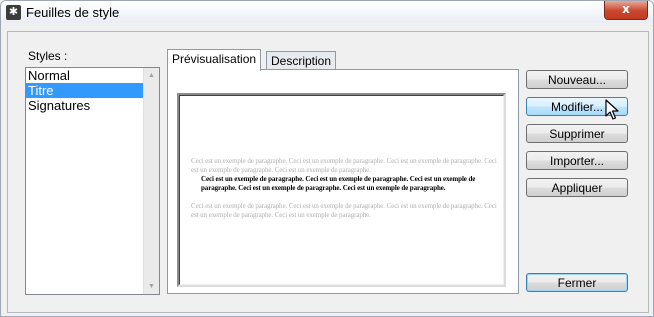  Describe the element at coordinates (577, 133) in the screenshot. I see `delete-button: Supprimer` at that location.